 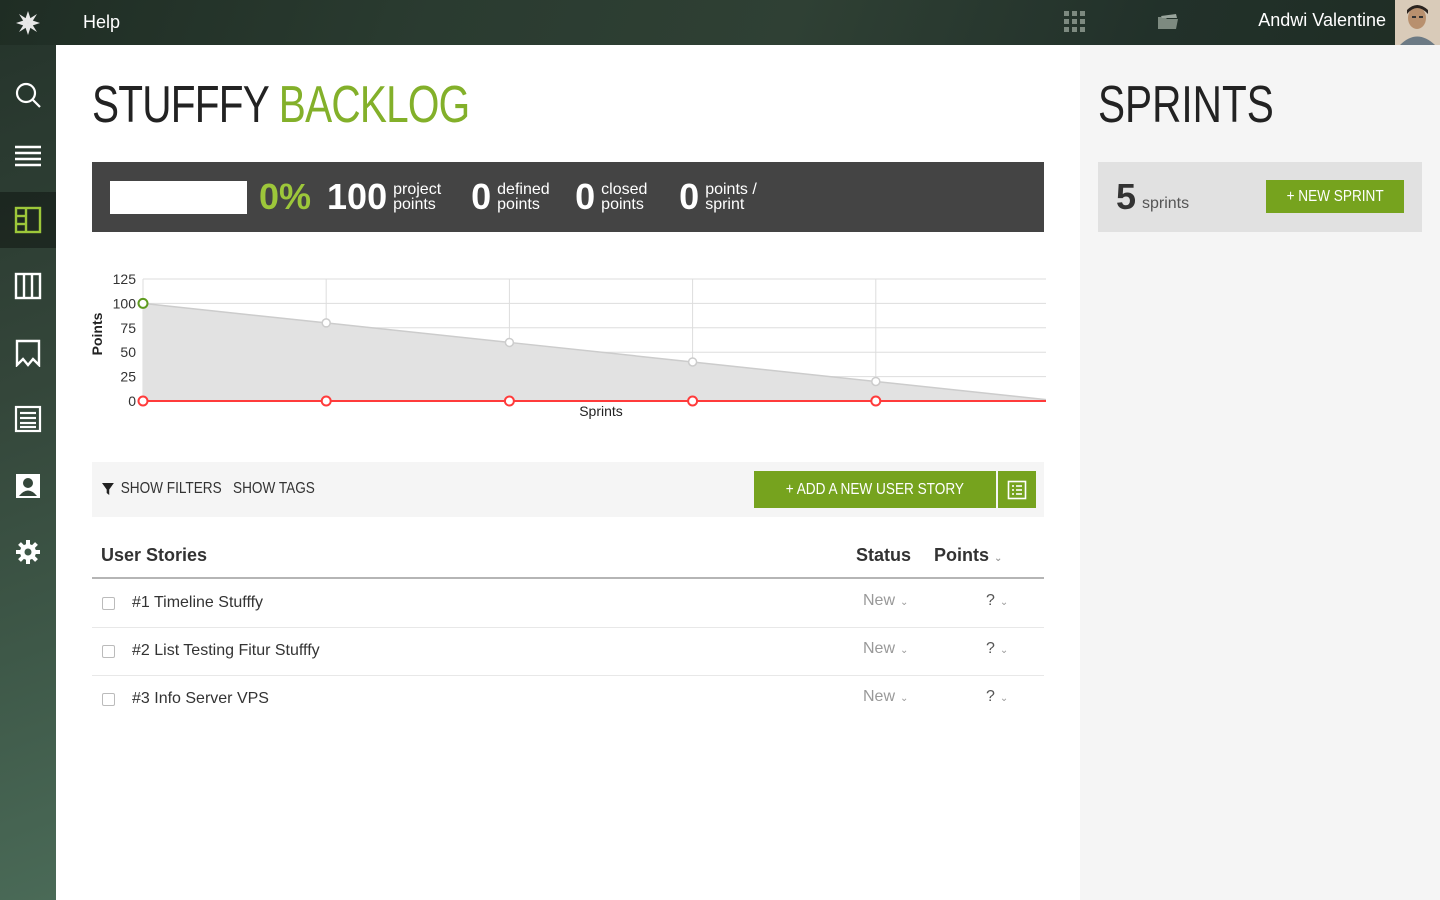 I want to click on sidebar-item-list, so click(x=28, y=156).